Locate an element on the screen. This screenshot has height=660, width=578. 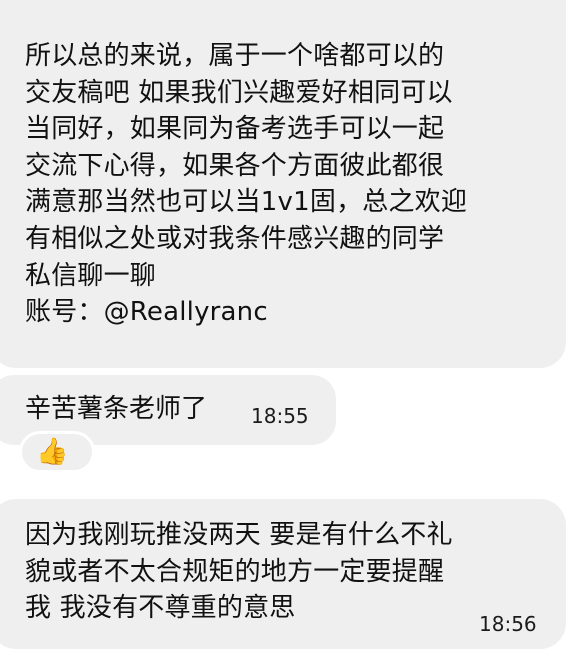
message-timestamp: 18:55 is located at coordinates (280, 416).